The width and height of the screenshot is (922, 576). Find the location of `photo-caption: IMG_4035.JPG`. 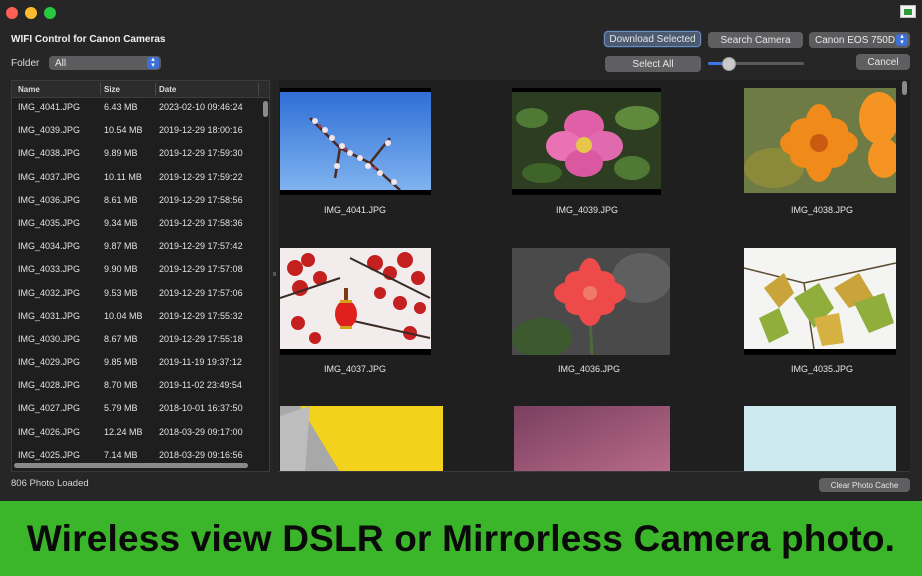

photo-caption: IMG_4035.JPG is located at coordinates (822, 369).